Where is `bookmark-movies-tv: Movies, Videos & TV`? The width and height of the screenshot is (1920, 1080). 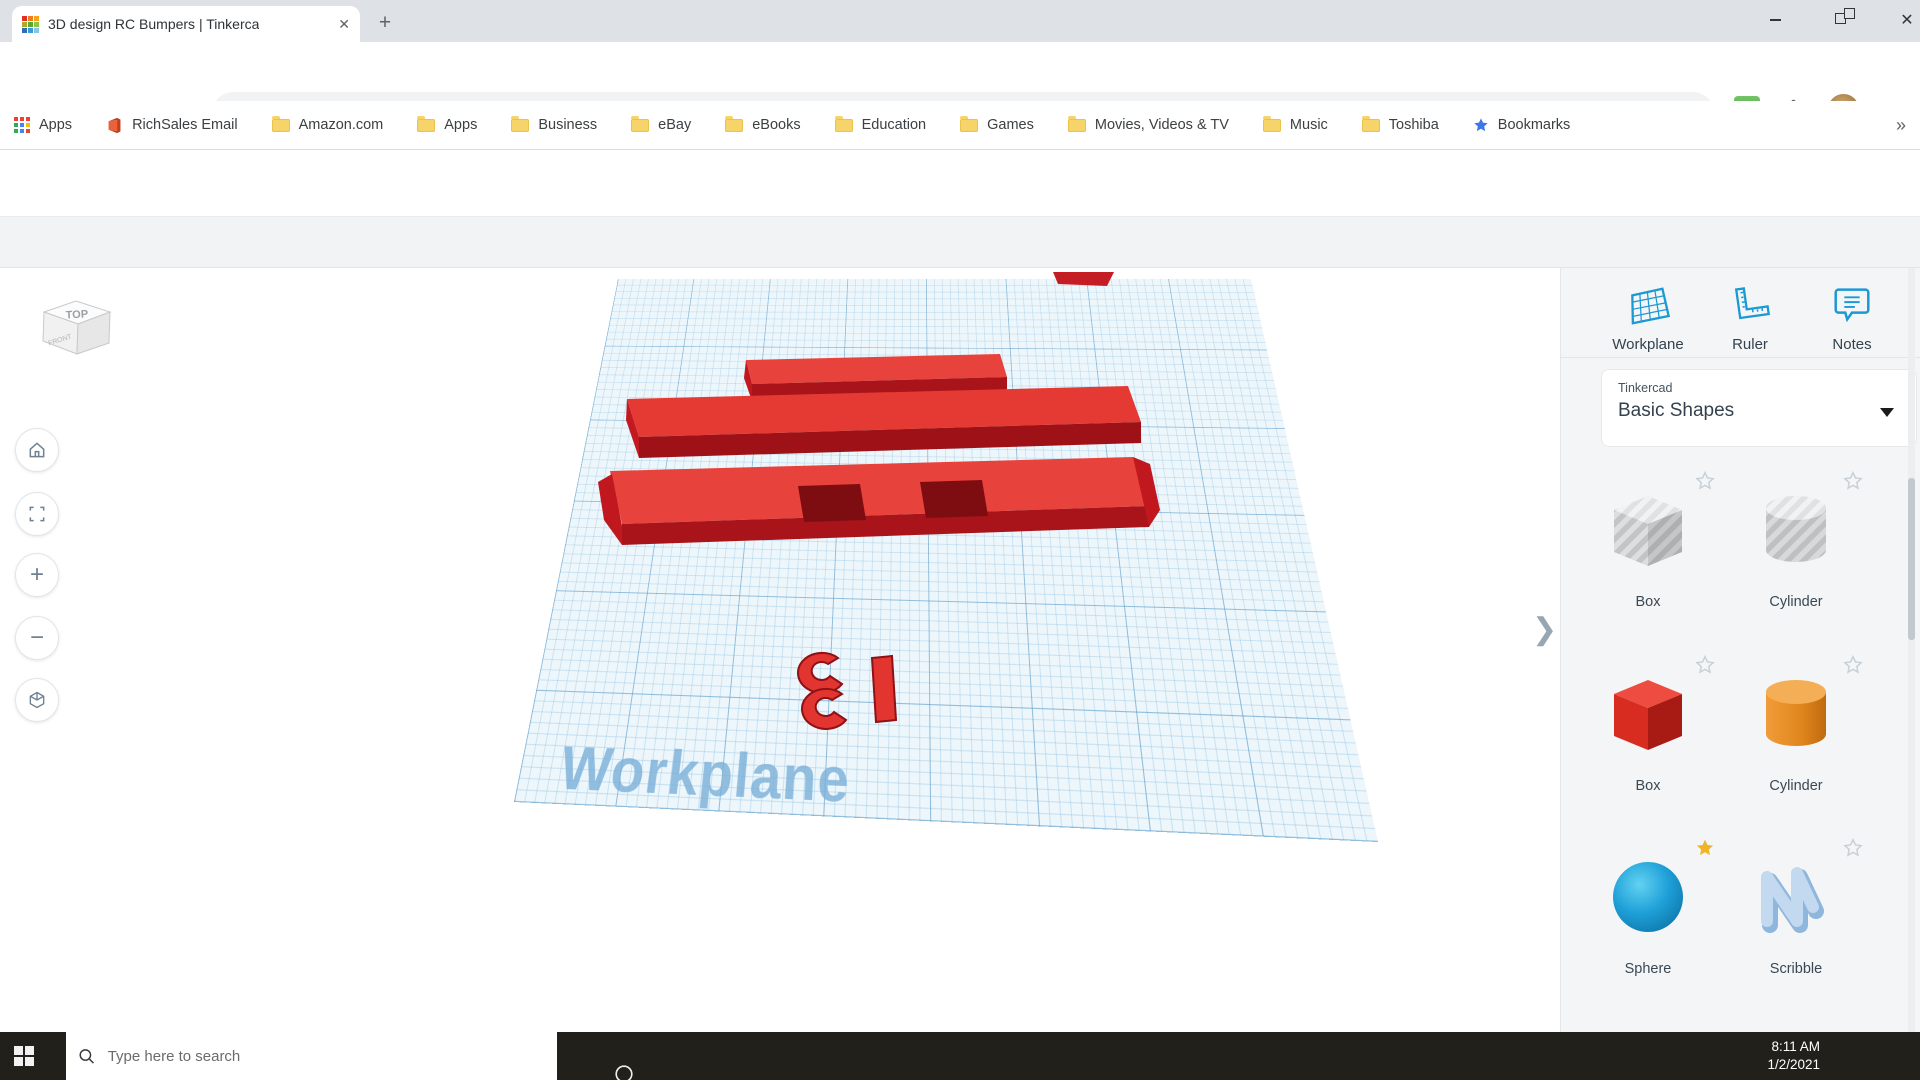 bookmark-movies-tv: Movies, Videos & TV is located at coordinates (1148, 124).